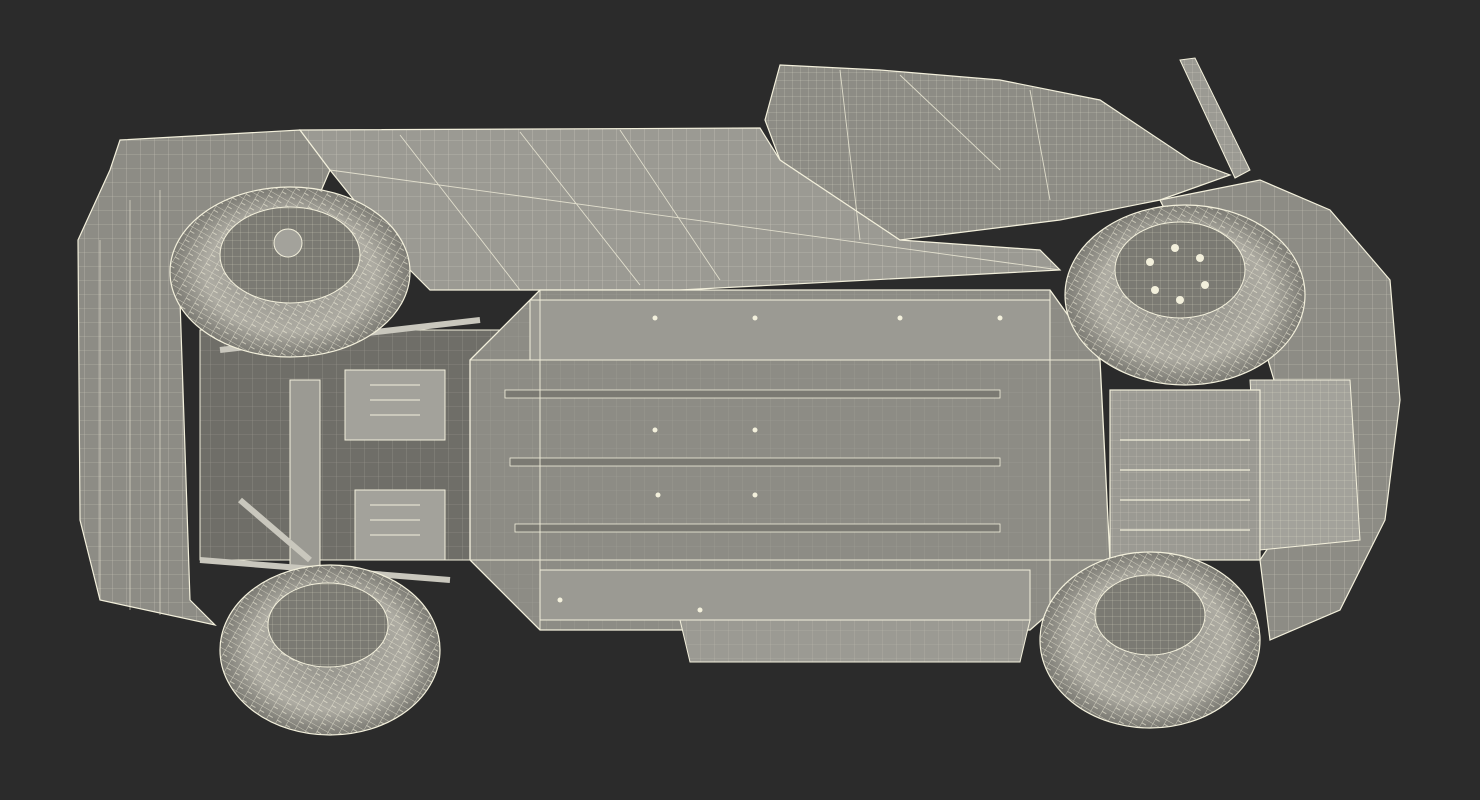 This screenshot has width=1480, height=800. What do you see at coordinates (1185, 295) in the screenshot?
I see `front-upper-tire` at bounding box center [1185, 295].